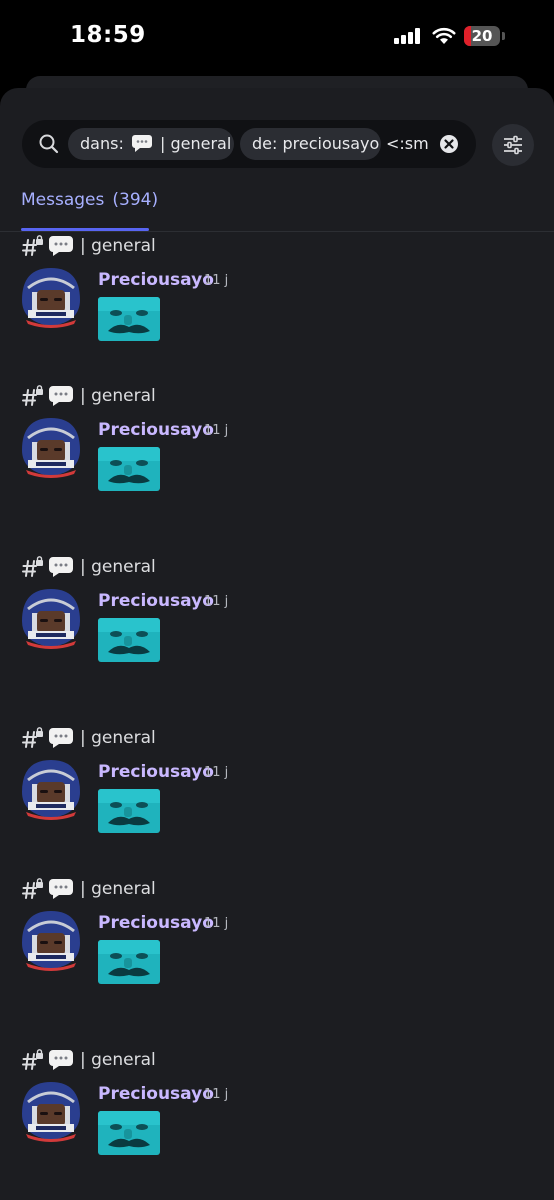  I want to click on status-bar: 18:59 20, so click(277, 40).